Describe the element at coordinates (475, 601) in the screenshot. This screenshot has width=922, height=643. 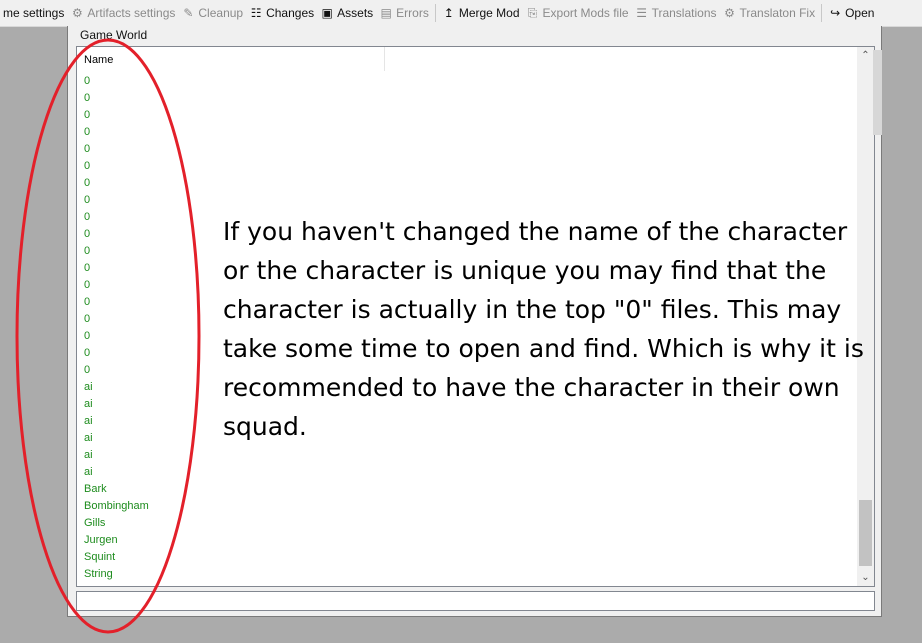
I see `bottom-input-field` at that location.